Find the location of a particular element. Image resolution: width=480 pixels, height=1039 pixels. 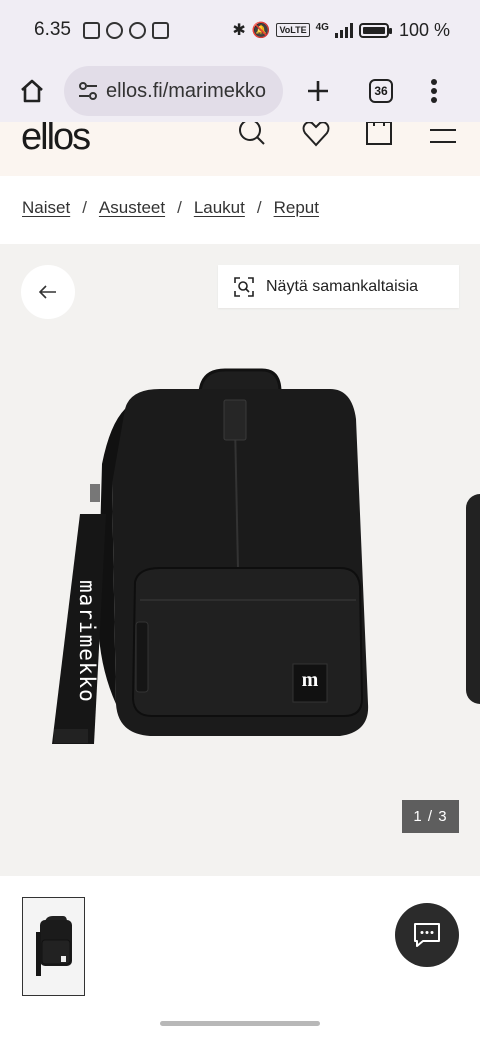

message-icon is located at coordinates (160, 30).